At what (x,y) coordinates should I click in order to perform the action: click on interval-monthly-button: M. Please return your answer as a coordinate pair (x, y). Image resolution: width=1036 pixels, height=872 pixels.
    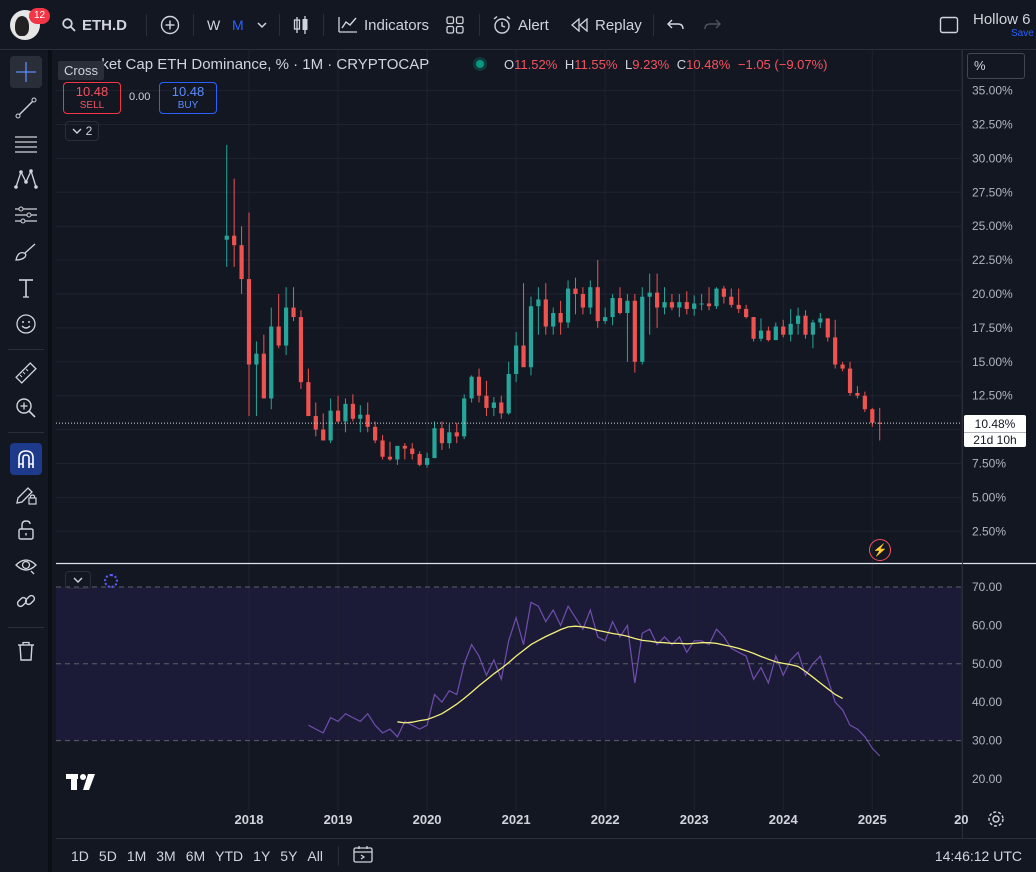
    Looking at the image, I should click on (238, 25).